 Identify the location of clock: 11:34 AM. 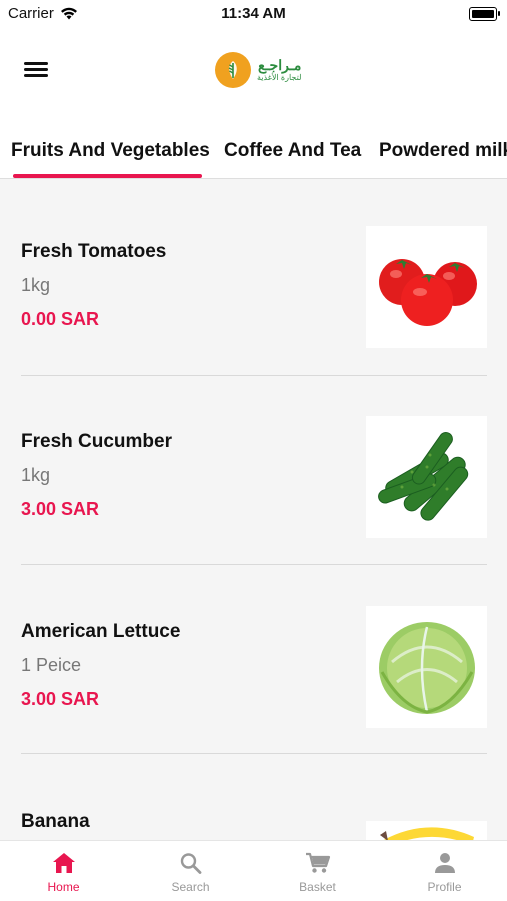
(253, 13).